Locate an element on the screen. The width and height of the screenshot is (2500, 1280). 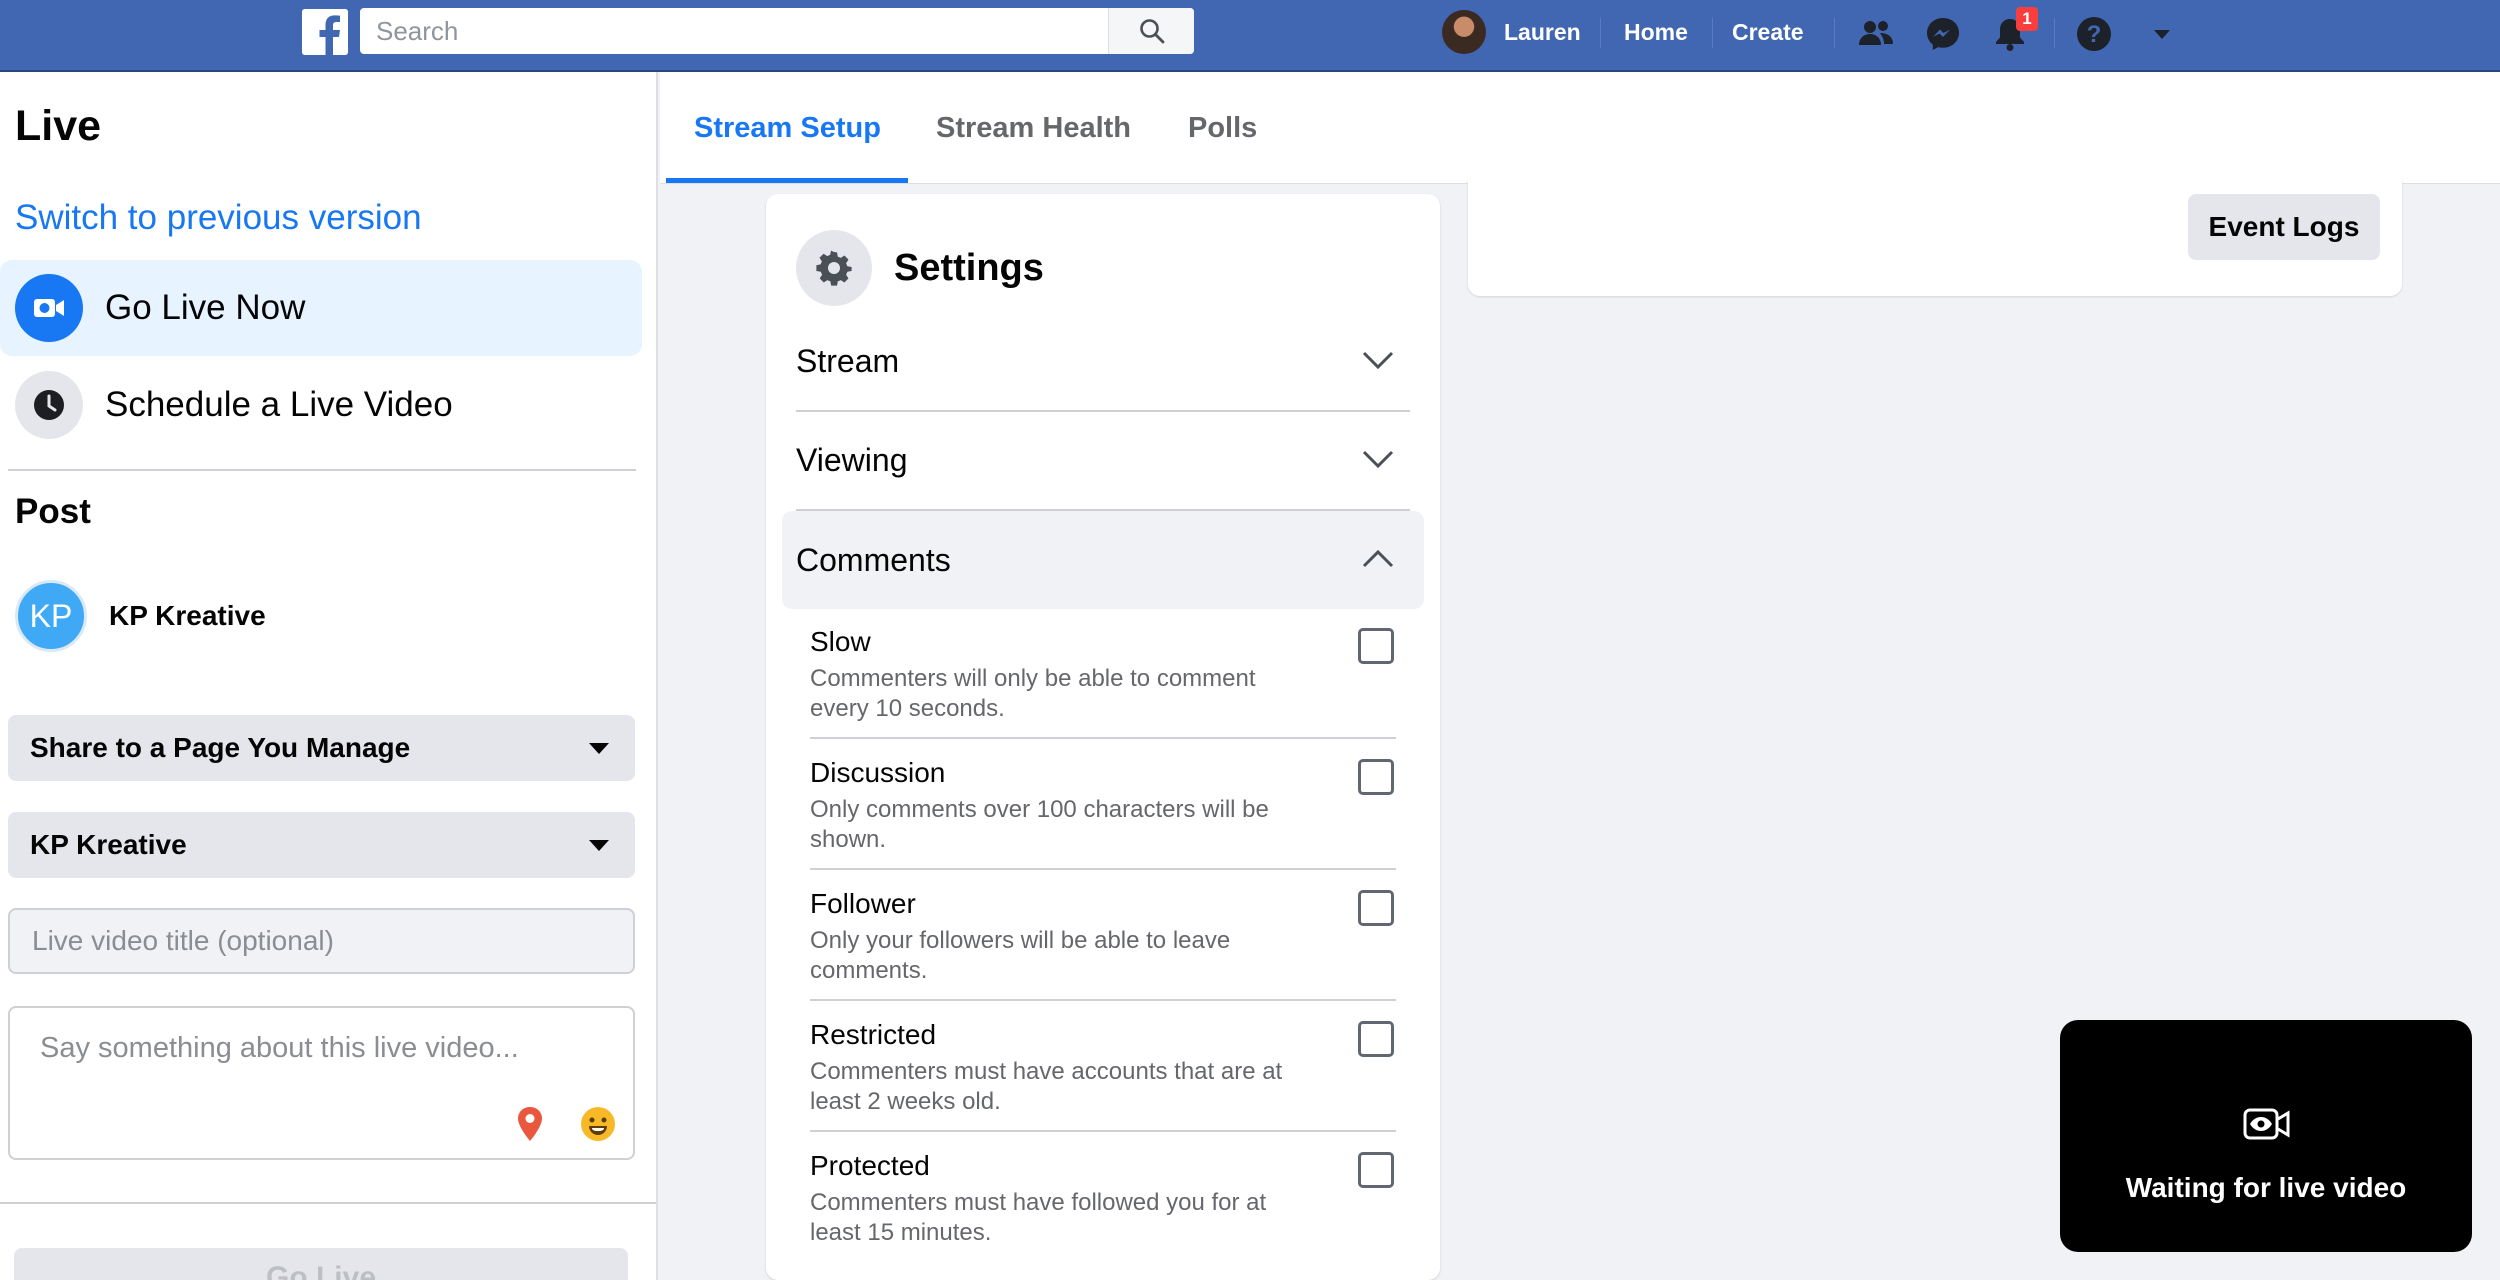
protected-checkbox is located at coordinates (1376, 1170).